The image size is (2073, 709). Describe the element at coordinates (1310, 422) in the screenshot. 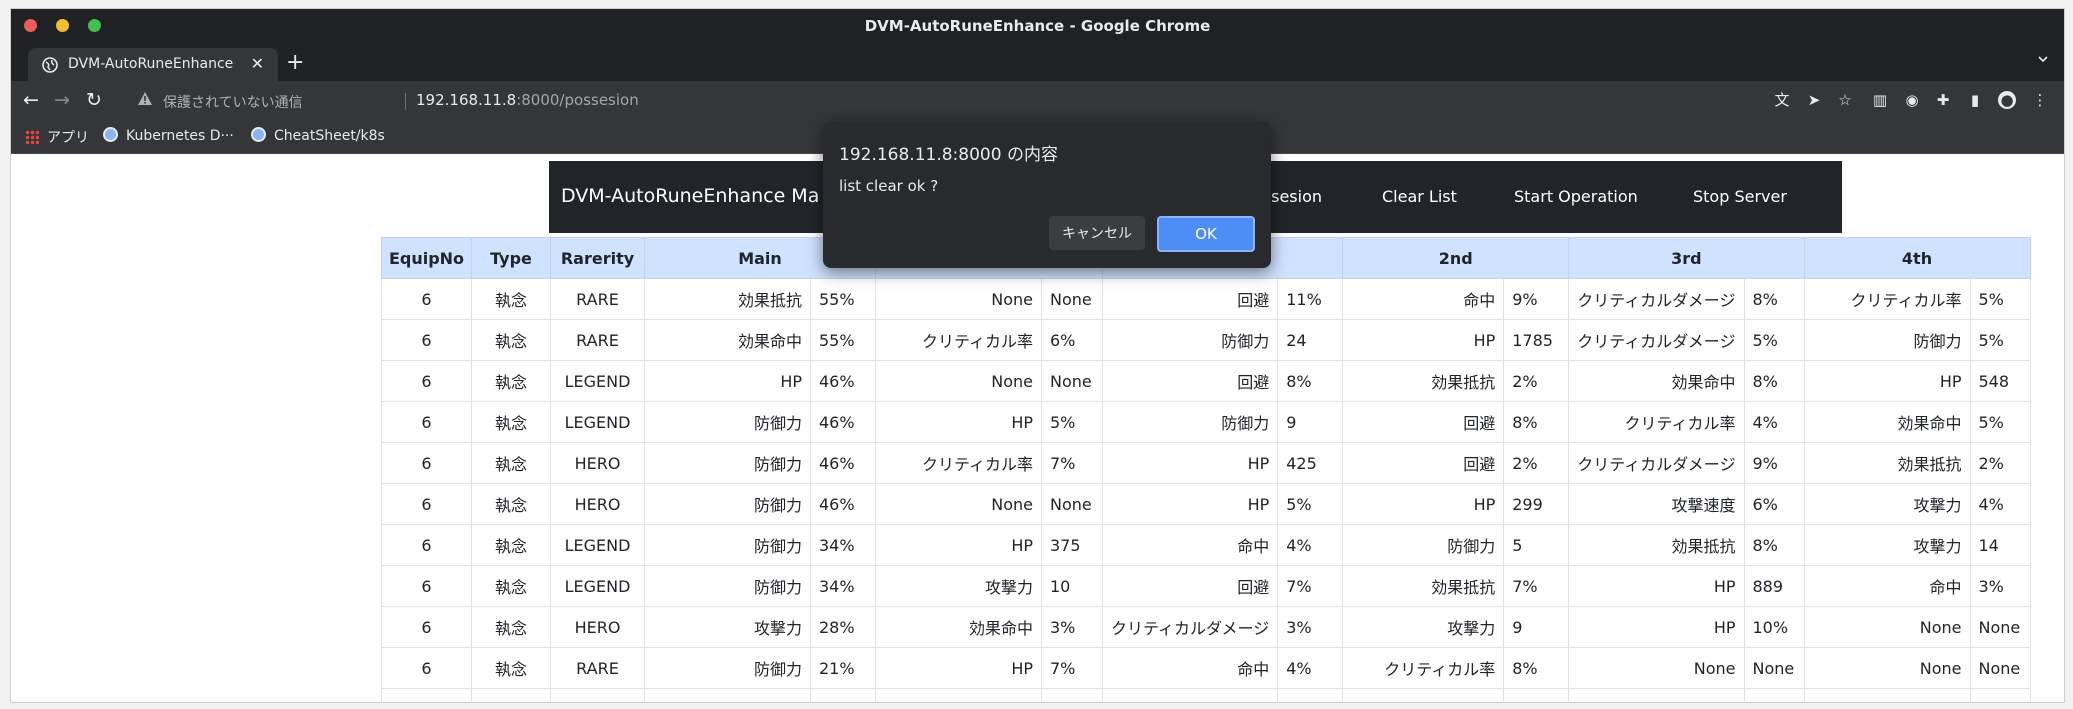

I see `table-cell: 9` at that location.